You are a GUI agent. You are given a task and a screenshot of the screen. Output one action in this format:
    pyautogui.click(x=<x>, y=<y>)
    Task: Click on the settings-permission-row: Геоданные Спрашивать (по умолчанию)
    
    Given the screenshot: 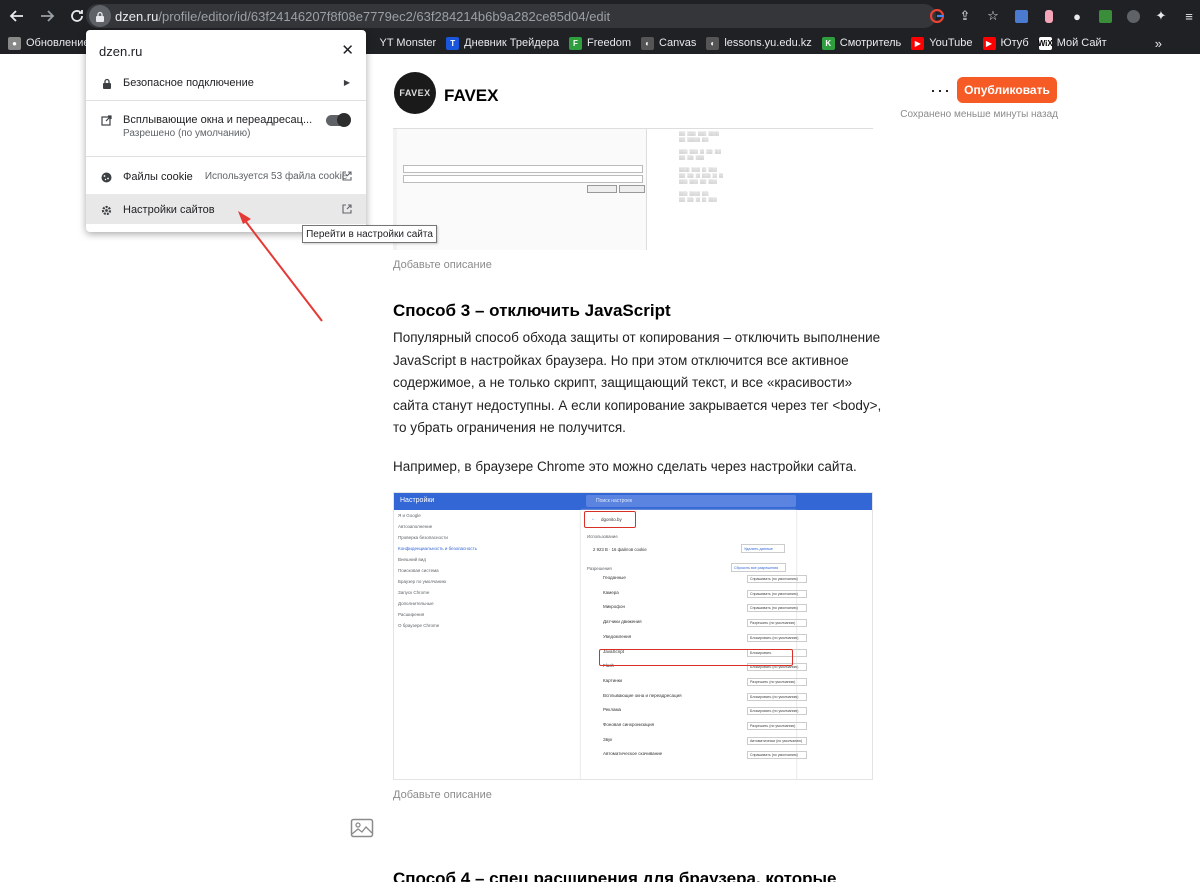 What is the action you would take?
    pyautogui.click(x=705, y=581)
    